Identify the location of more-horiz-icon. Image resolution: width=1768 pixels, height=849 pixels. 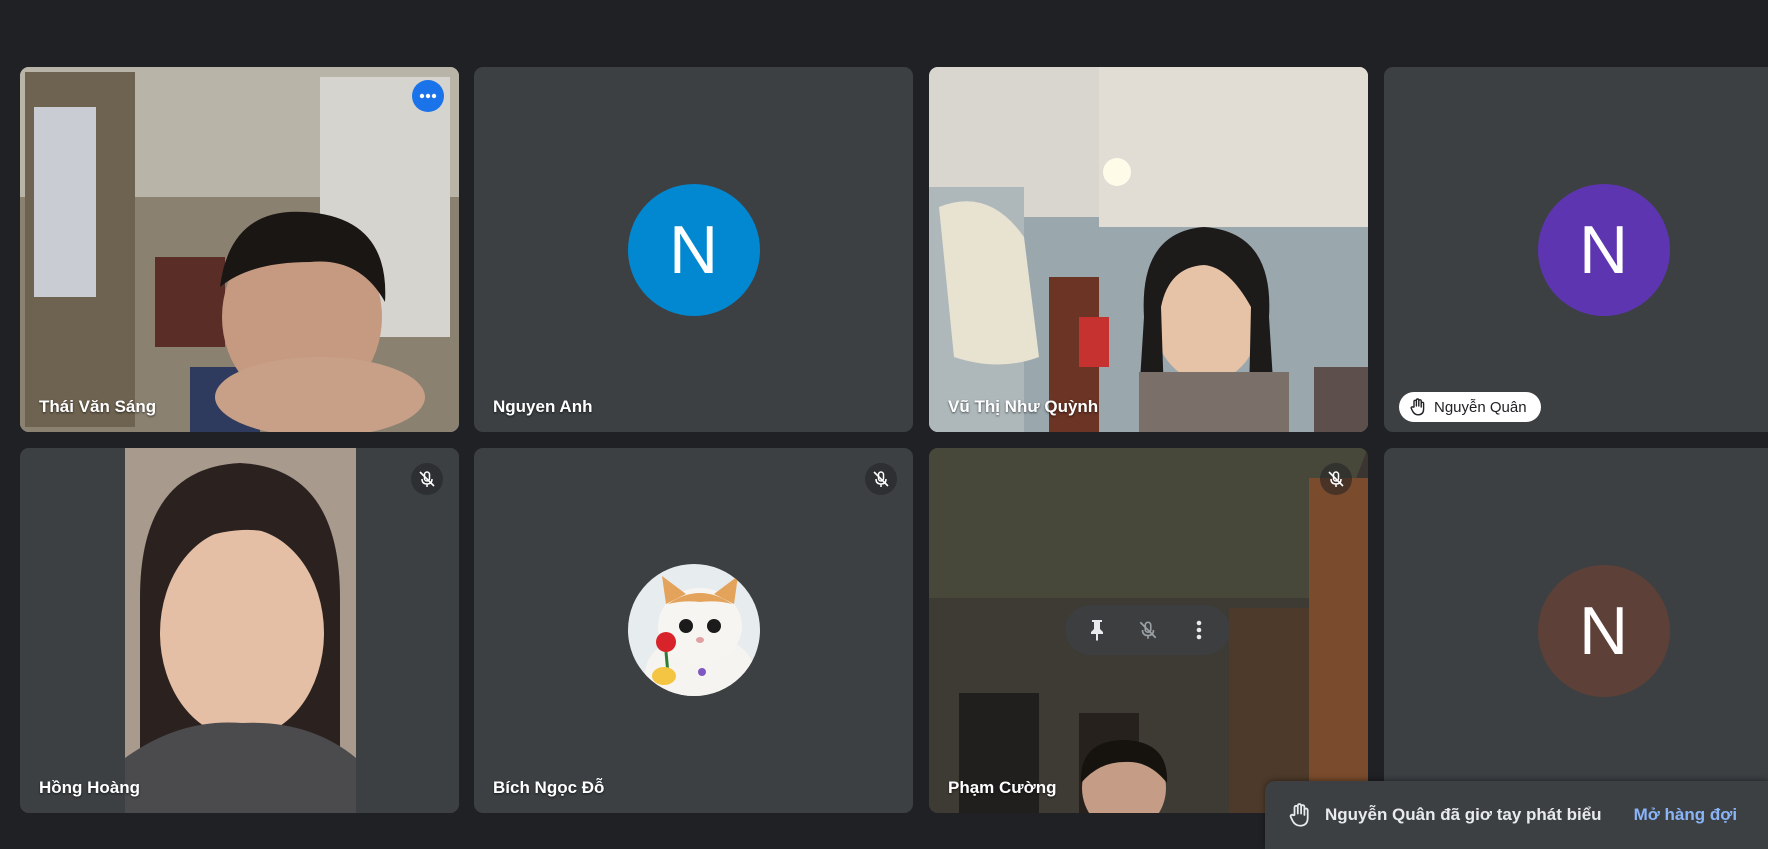
(428, 96).